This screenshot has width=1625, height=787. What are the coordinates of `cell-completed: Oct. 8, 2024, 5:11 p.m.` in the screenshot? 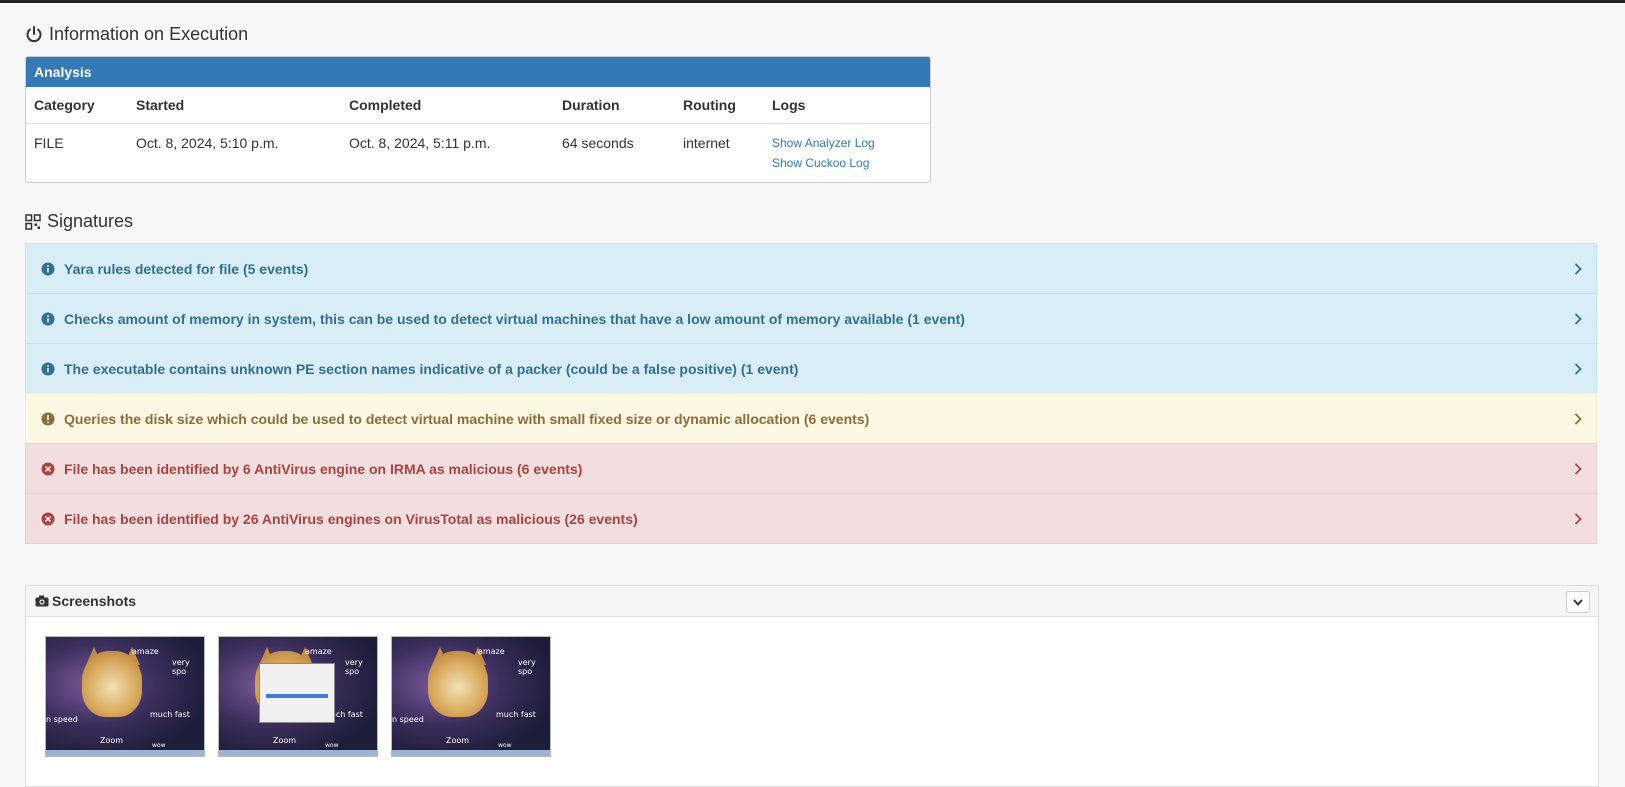 It's located at (420, 143).